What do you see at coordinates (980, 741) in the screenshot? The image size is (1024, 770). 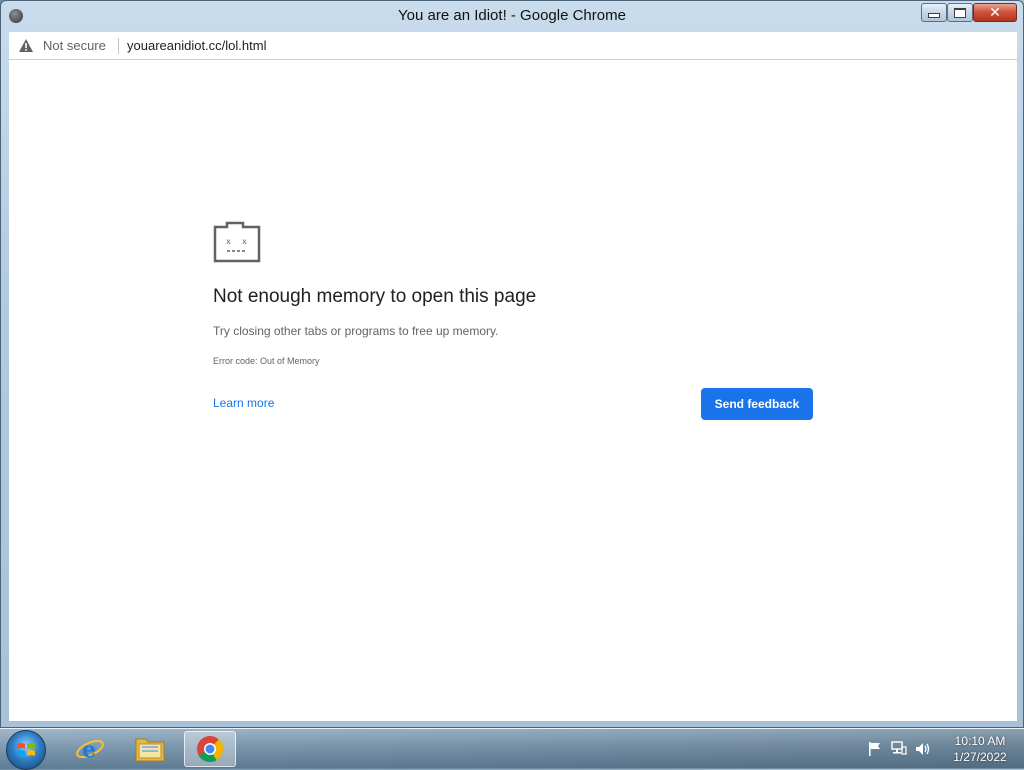 I see `clock-time: 10:10 AM` at bounding box center [980, 741].